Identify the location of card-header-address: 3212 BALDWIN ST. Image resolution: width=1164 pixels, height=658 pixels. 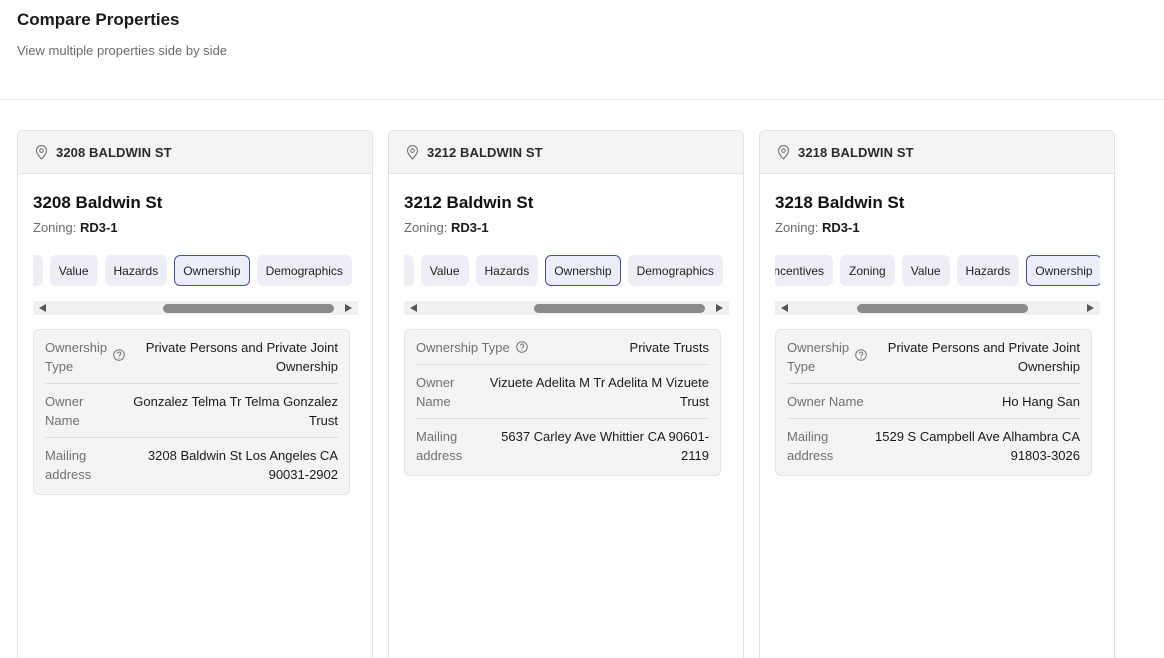
(485, 152).